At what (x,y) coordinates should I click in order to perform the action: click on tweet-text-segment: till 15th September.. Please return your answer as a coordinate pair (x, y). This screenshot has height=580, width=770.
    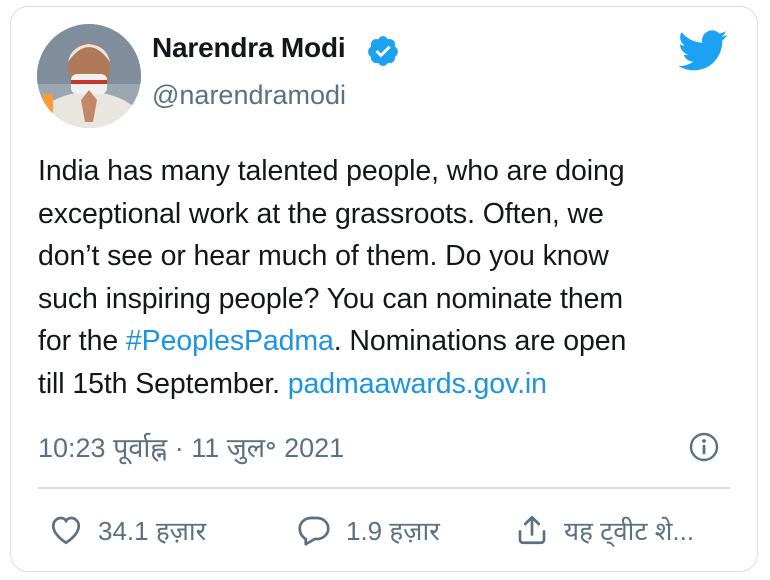
    Looking at the image, I should click on (163, 383).